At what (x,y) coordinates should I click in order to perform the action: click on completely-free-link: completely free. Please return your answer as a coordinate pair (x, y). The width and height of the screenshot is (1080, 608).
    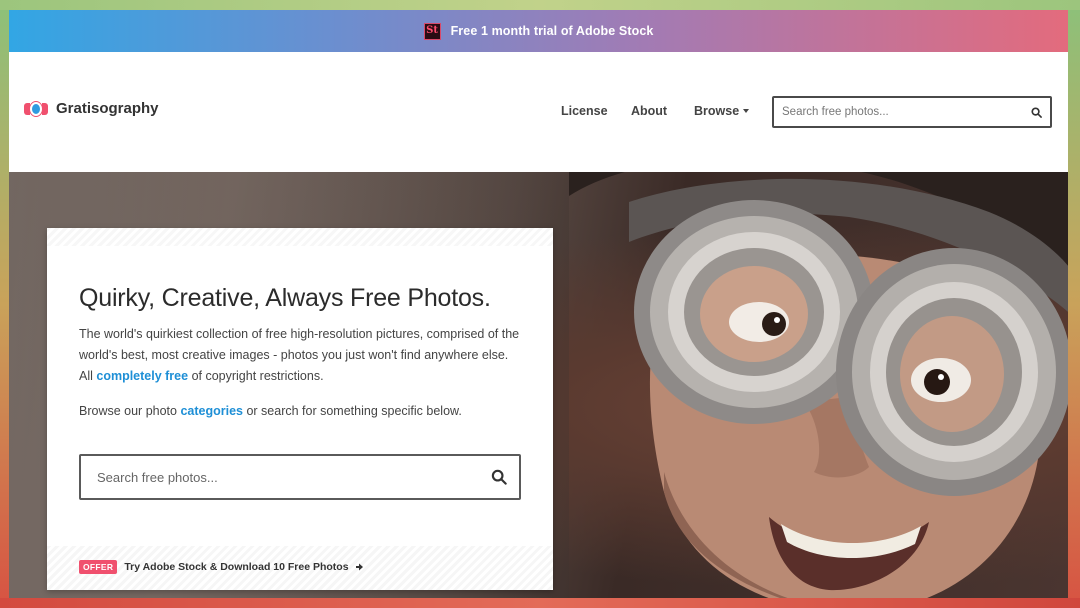
    Looking at the image, I should click on (142, 376).